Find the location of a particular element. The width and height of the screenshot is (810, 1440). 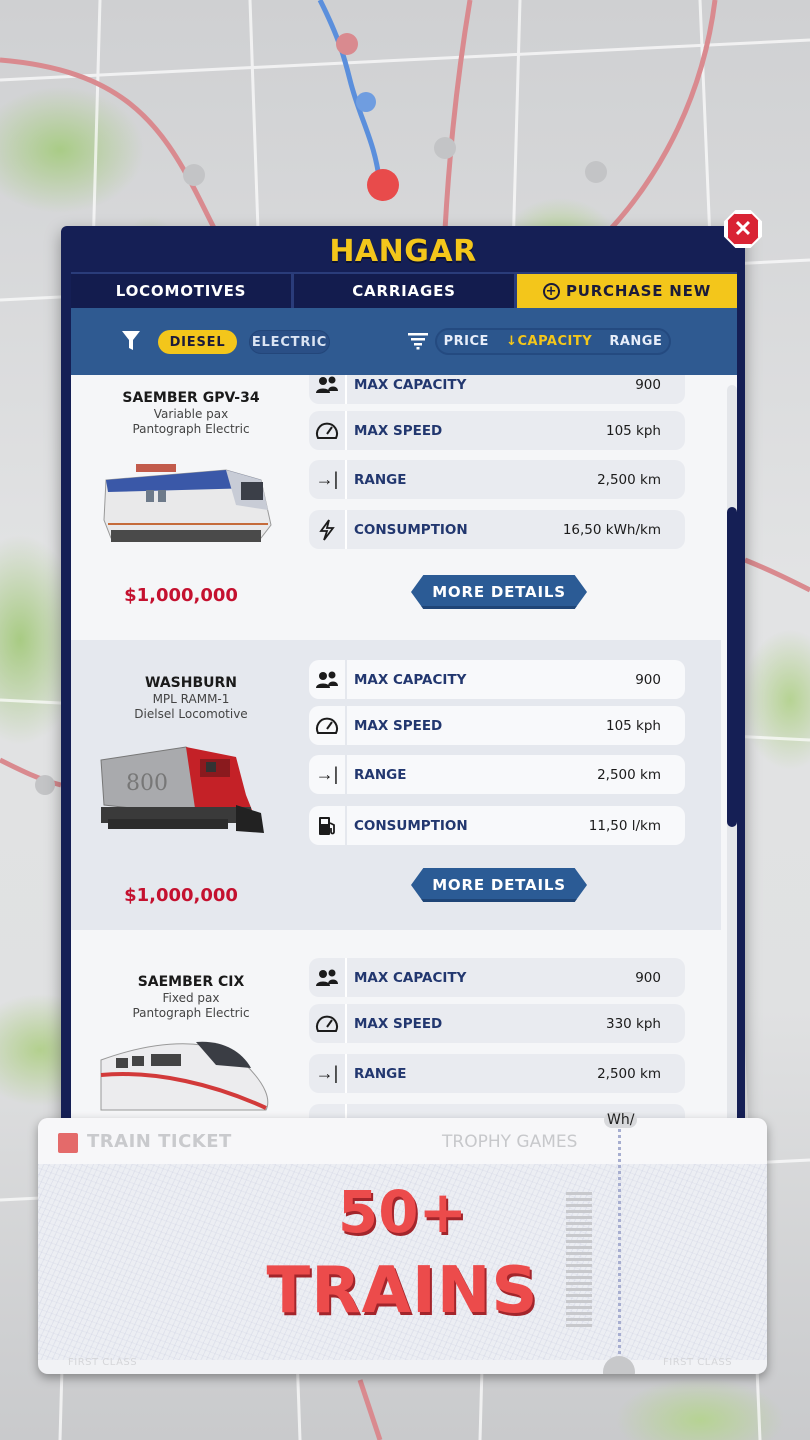

train-name: WASHBURN is located at coordinates (191, 683).